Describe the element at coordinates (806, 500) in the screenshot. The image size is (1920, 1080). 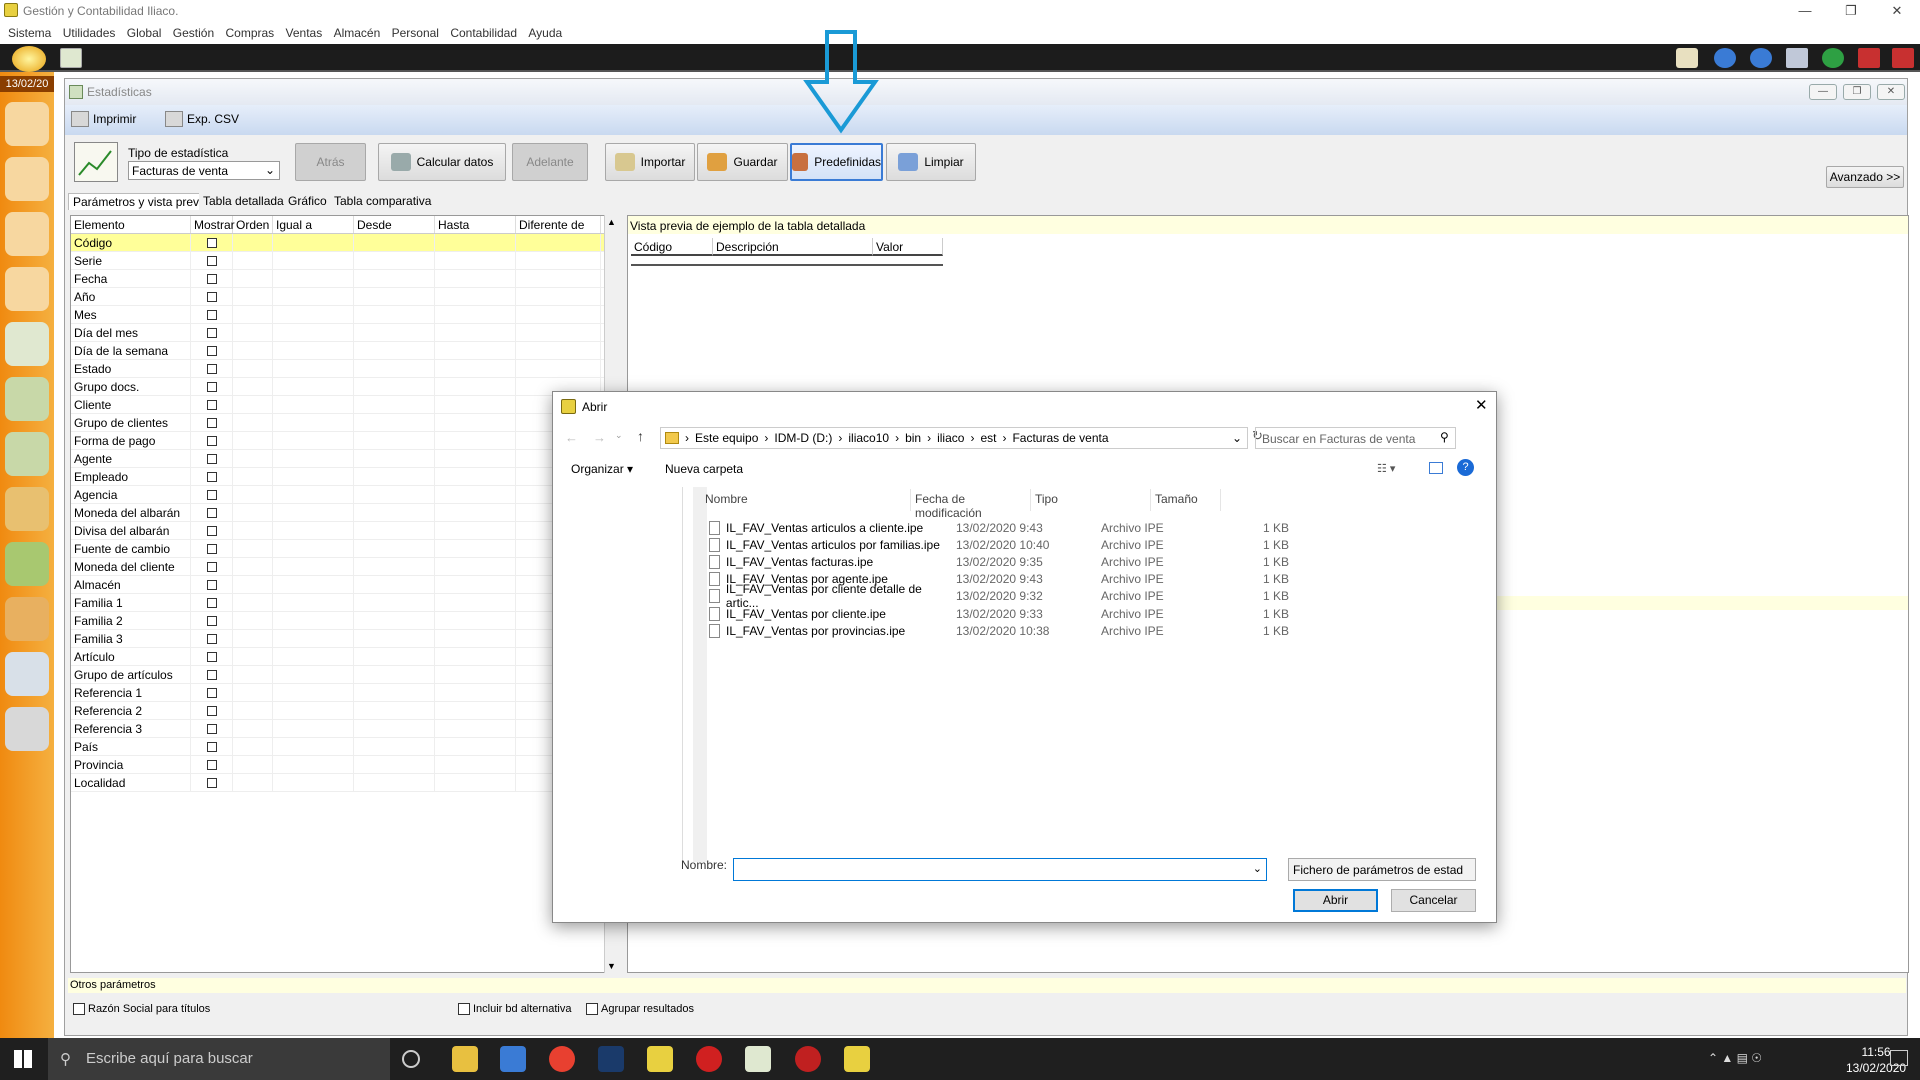
I see `col-nombre: Nombre` at that location.